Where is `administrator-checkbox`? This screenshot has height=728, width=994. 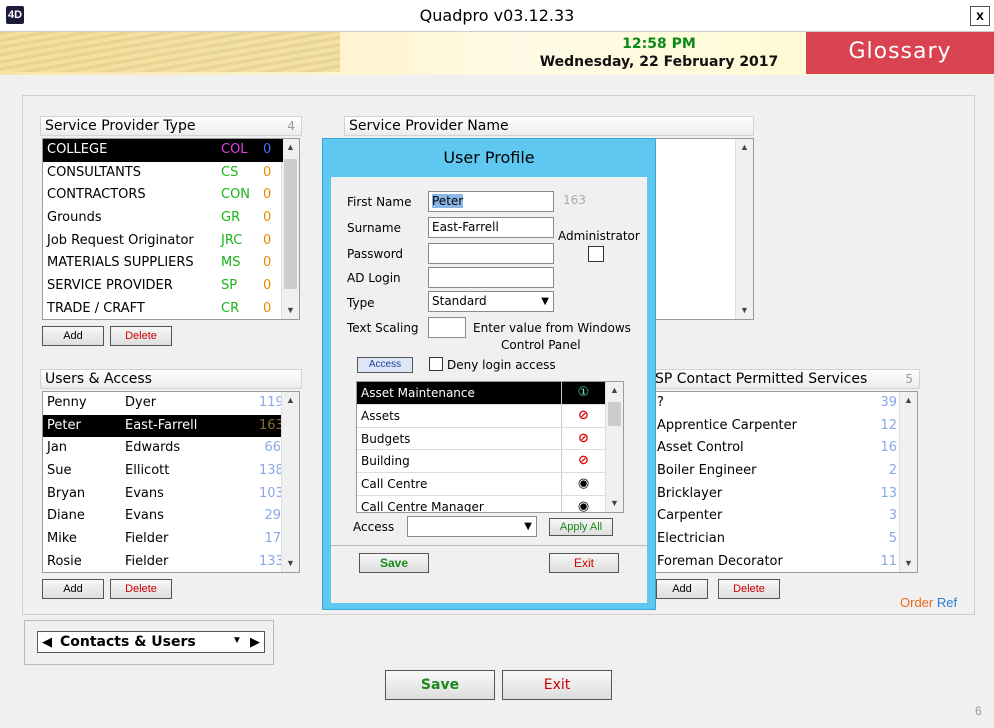
administrator-checkbox is located at coordinates (596, 254).